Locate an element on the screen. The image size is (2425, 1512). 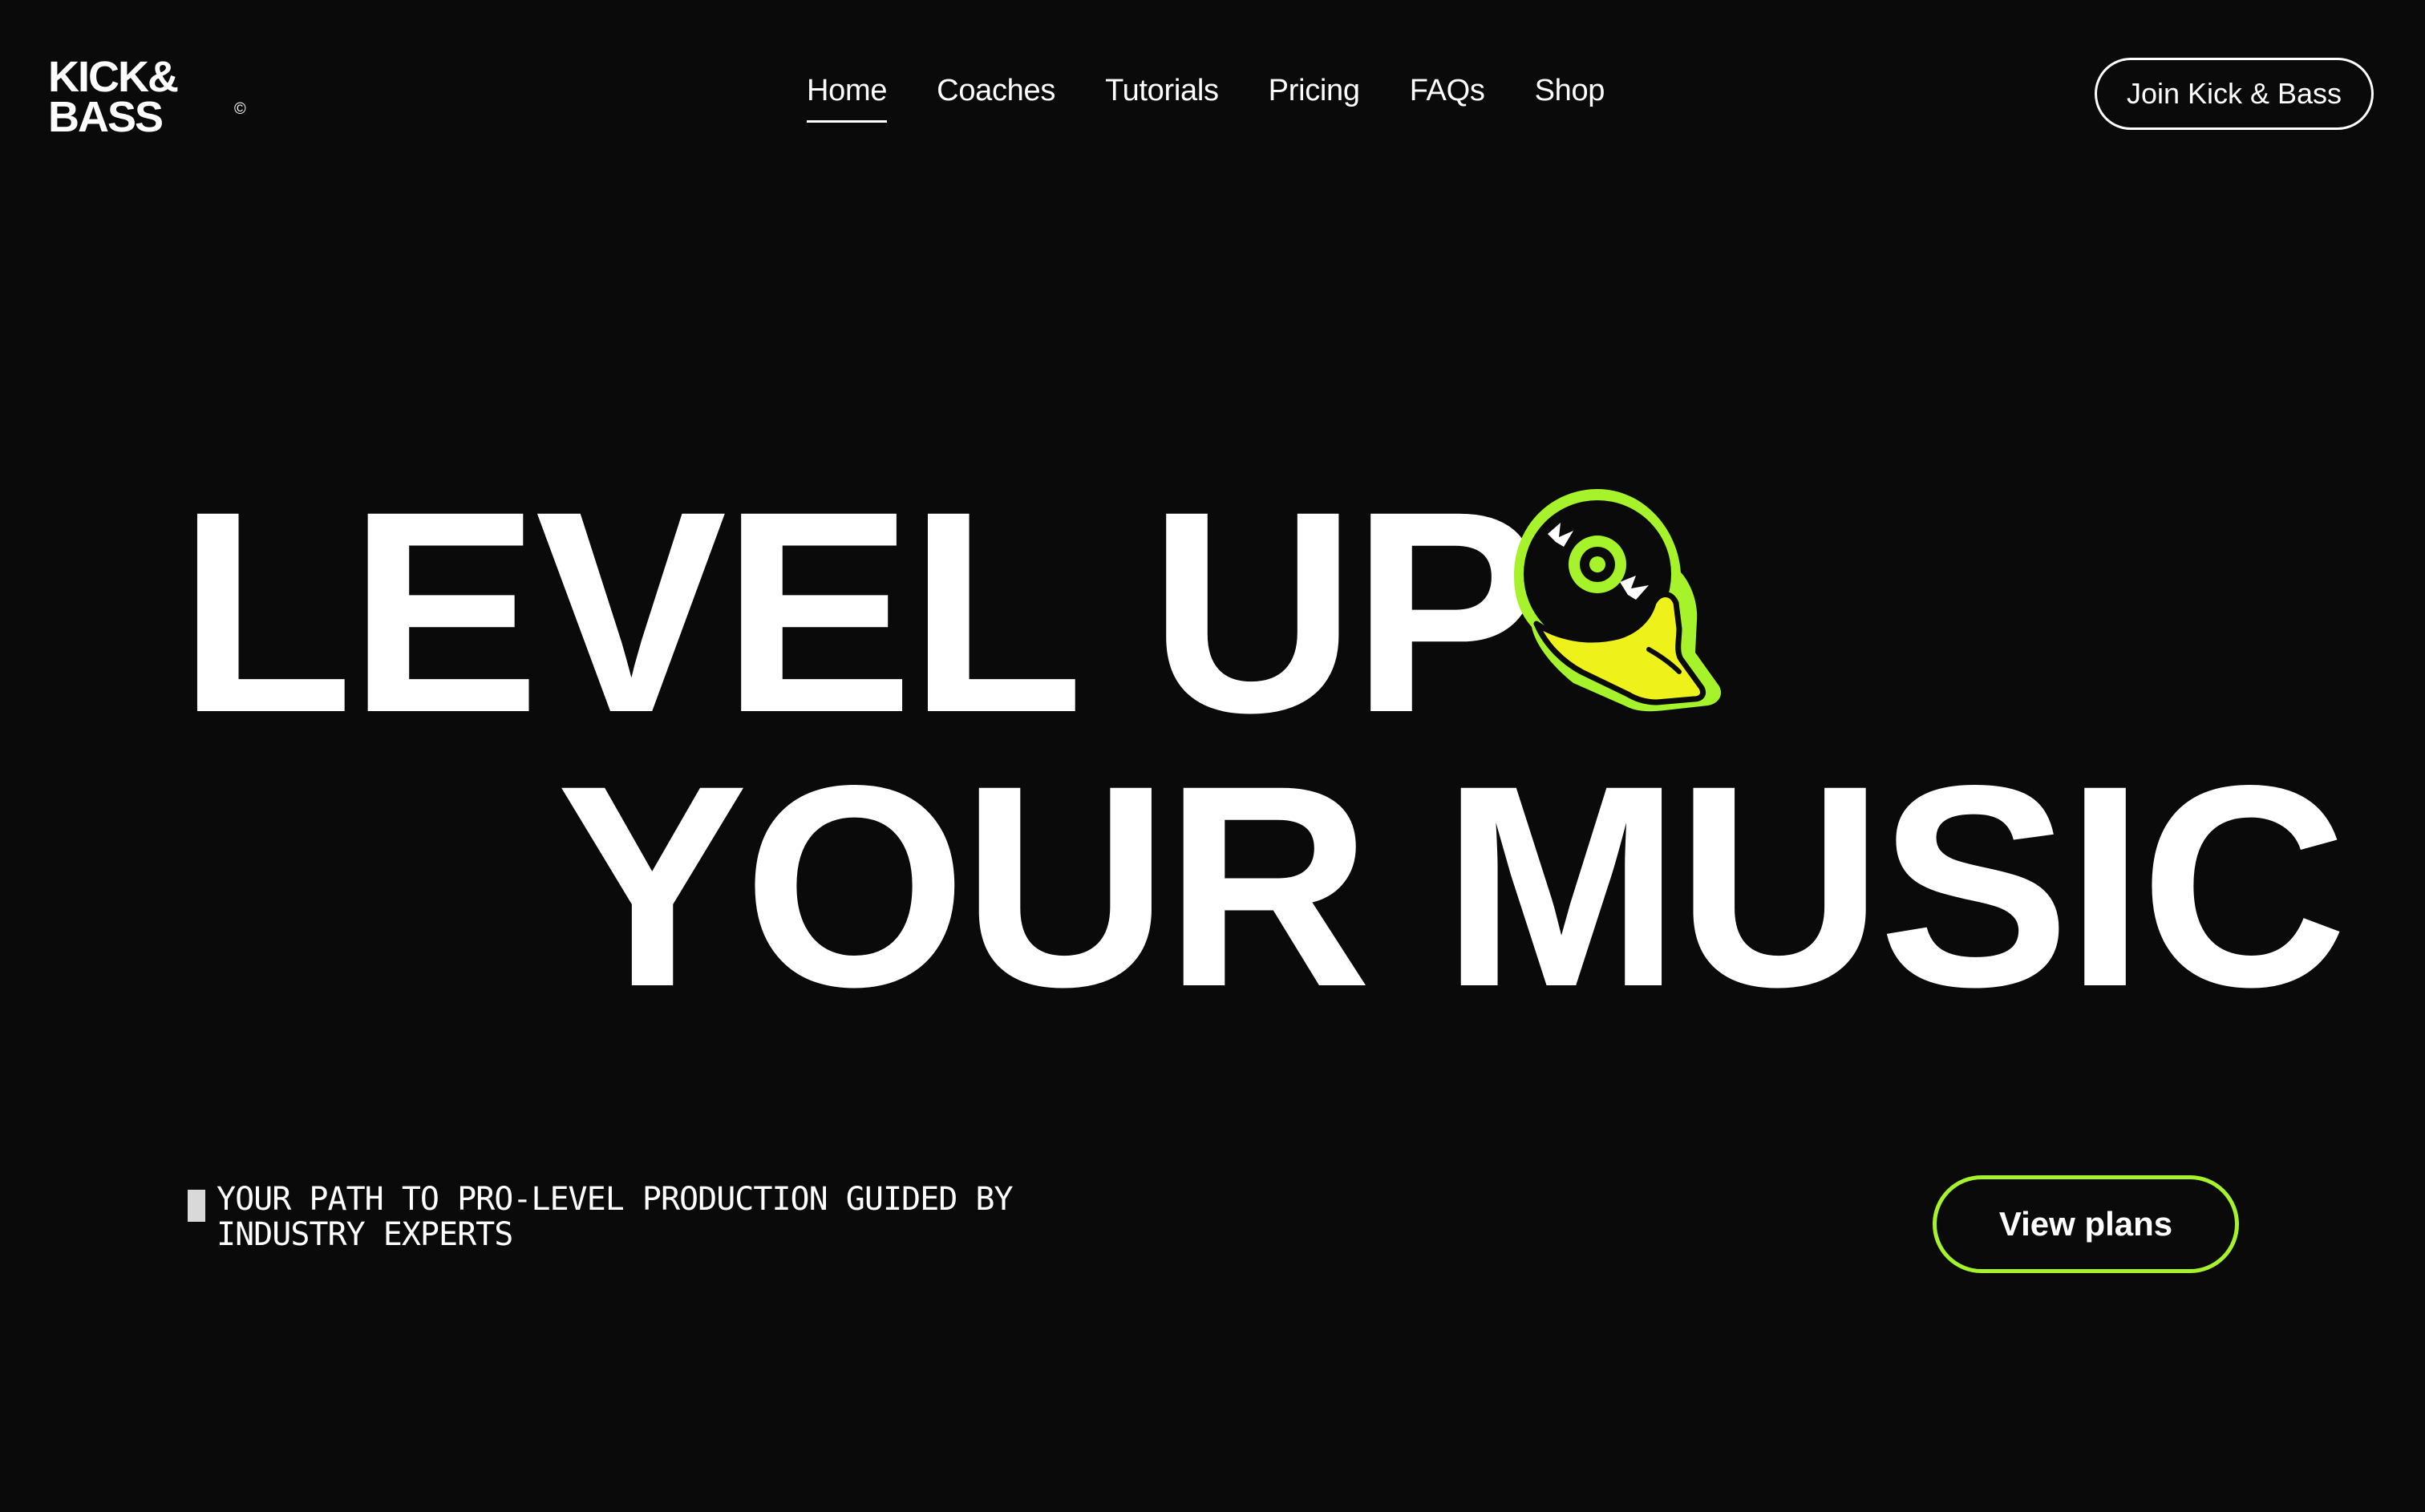
view-plans-button: View plans is located at coordinates (2086, 1224).